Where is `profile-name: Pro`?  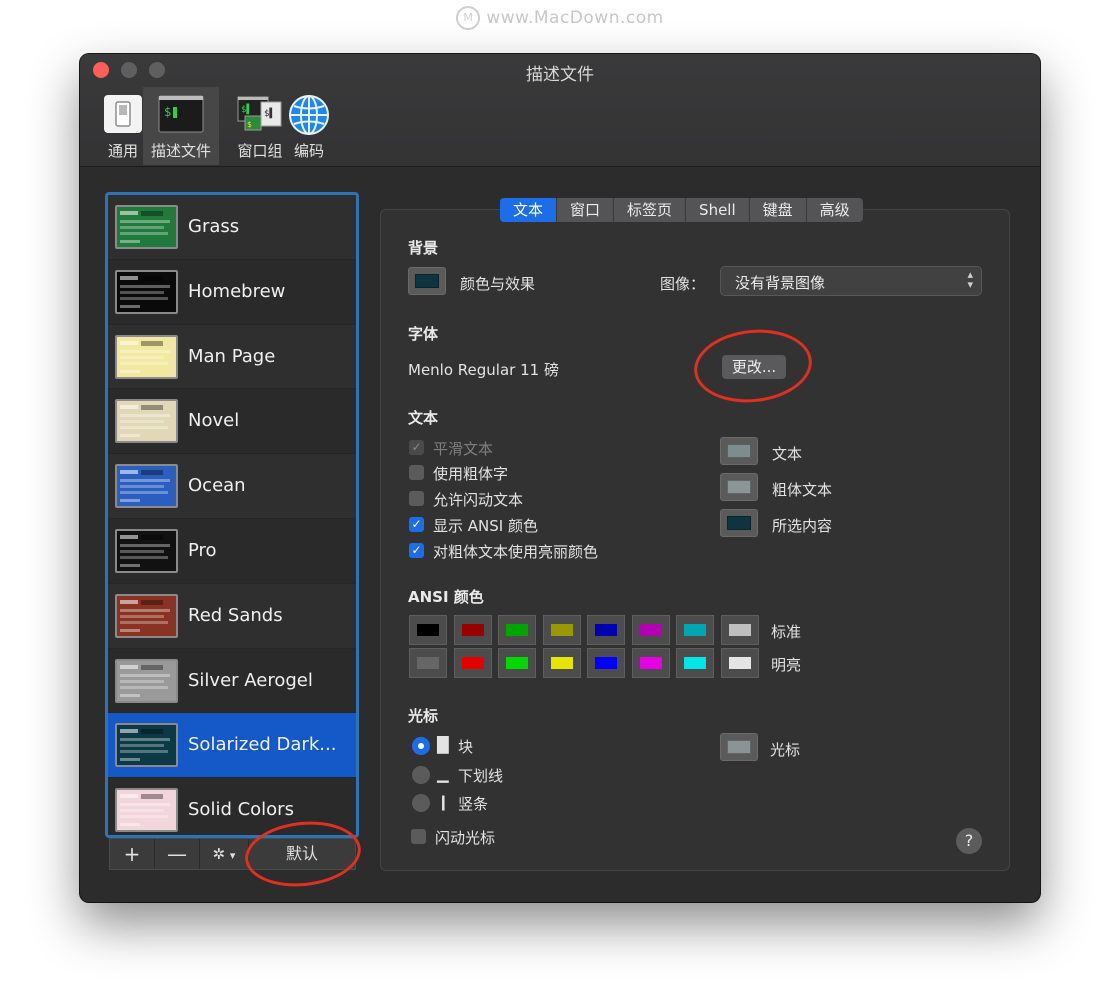 profile-name: Pro is located at coordinates (202, 550).